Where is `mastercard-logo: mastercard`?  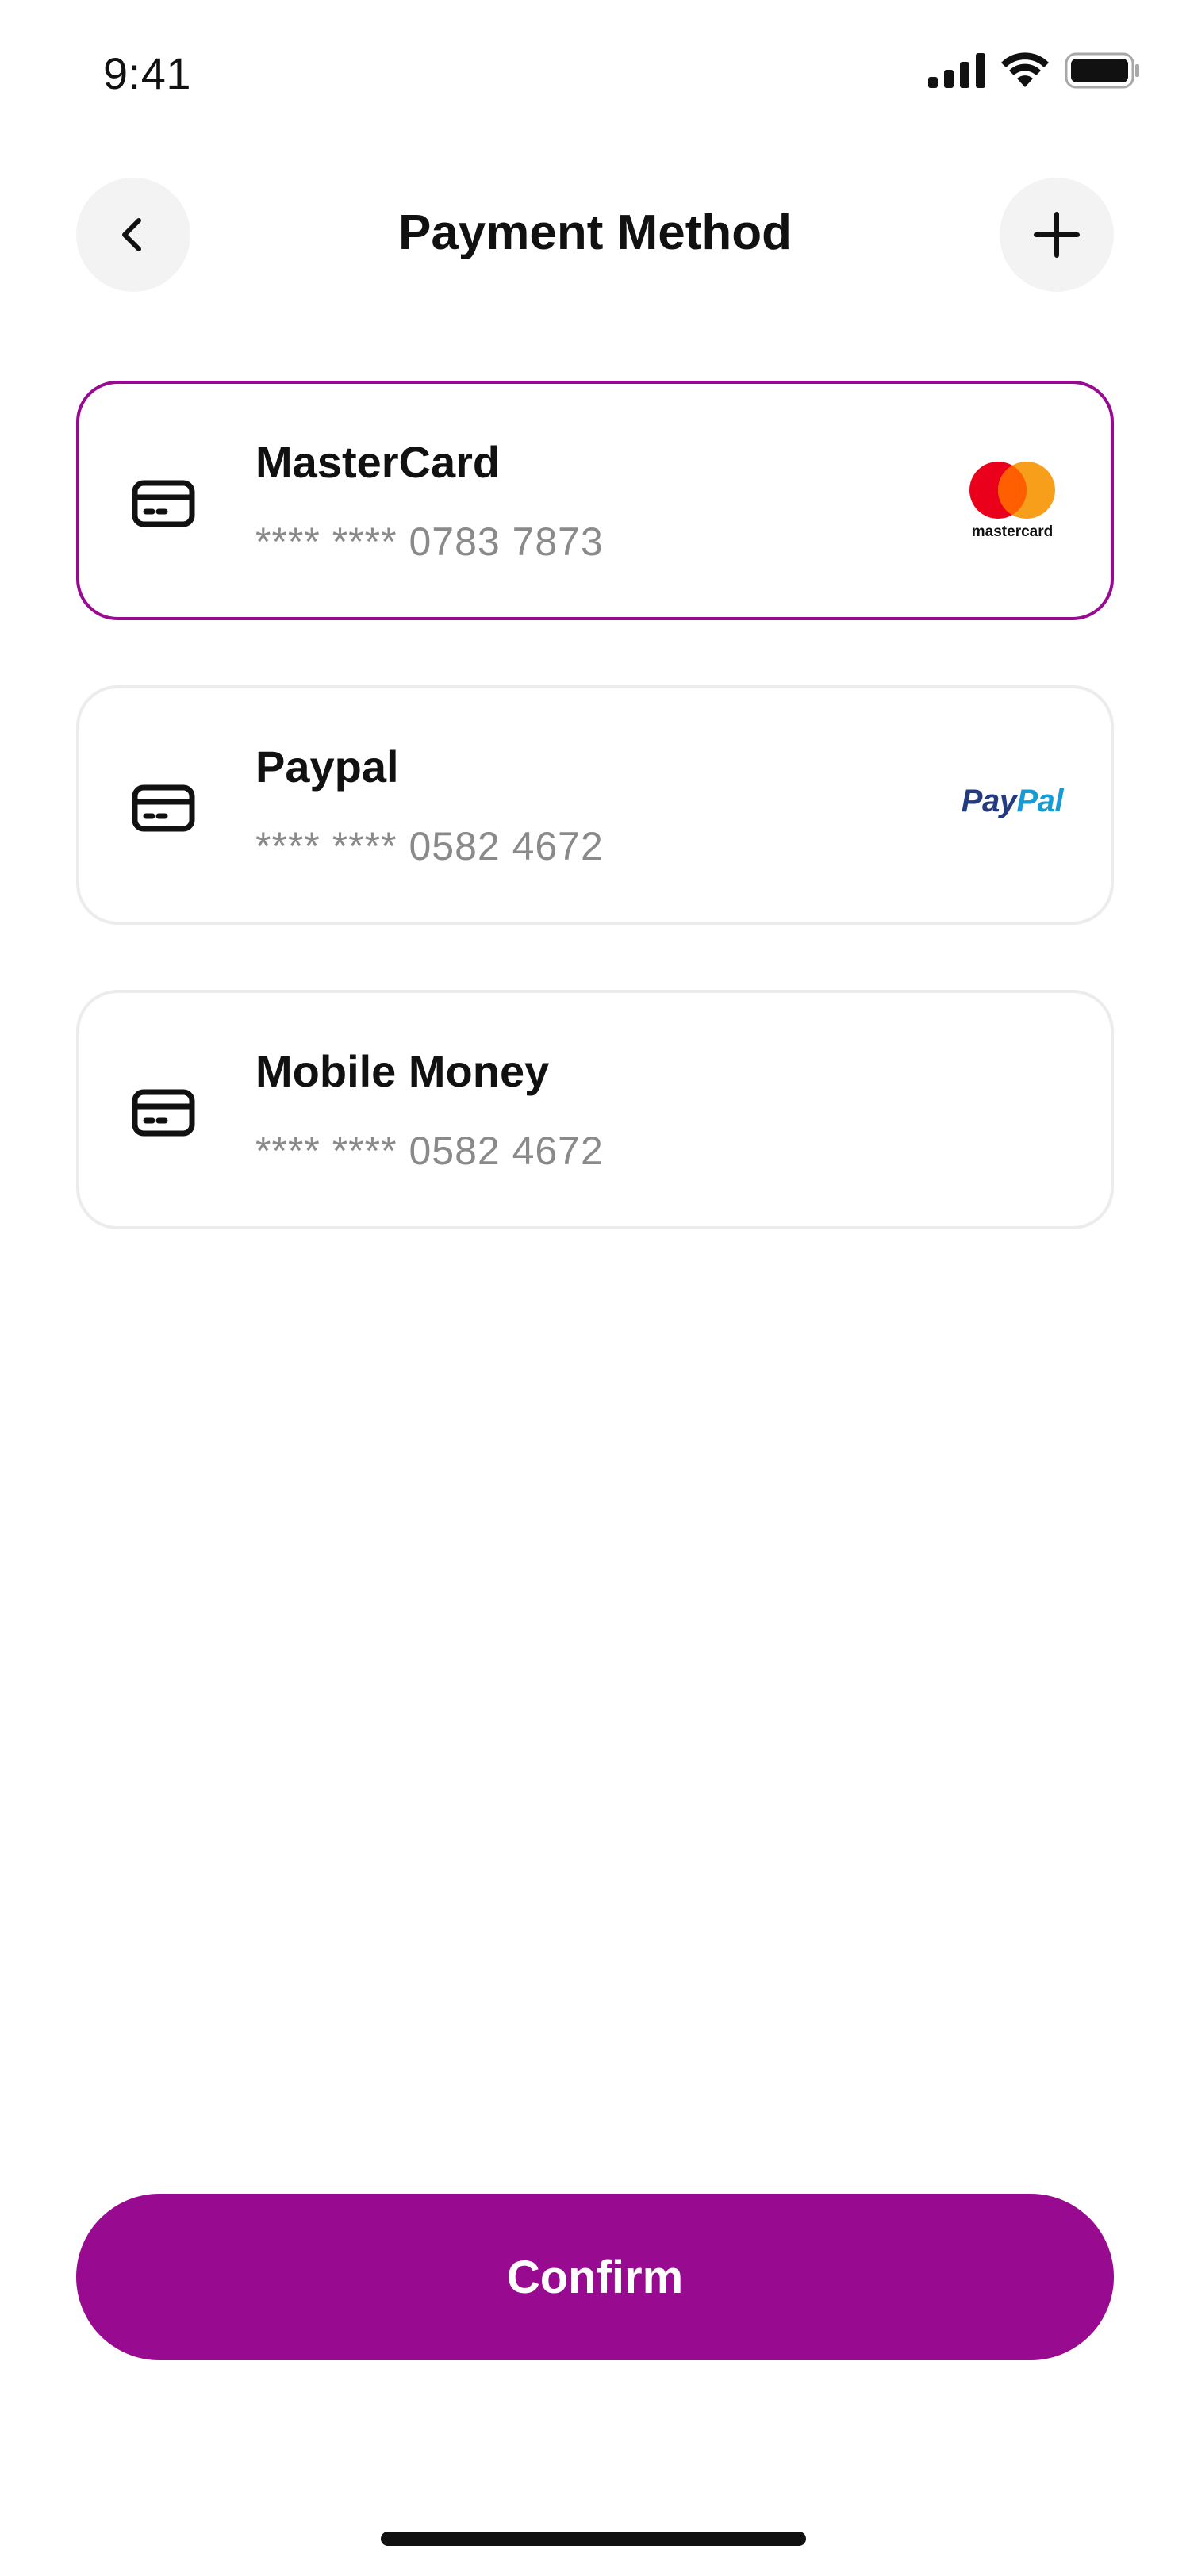
mastercard-logo: mastercard is located at coordinates (1012, 501).